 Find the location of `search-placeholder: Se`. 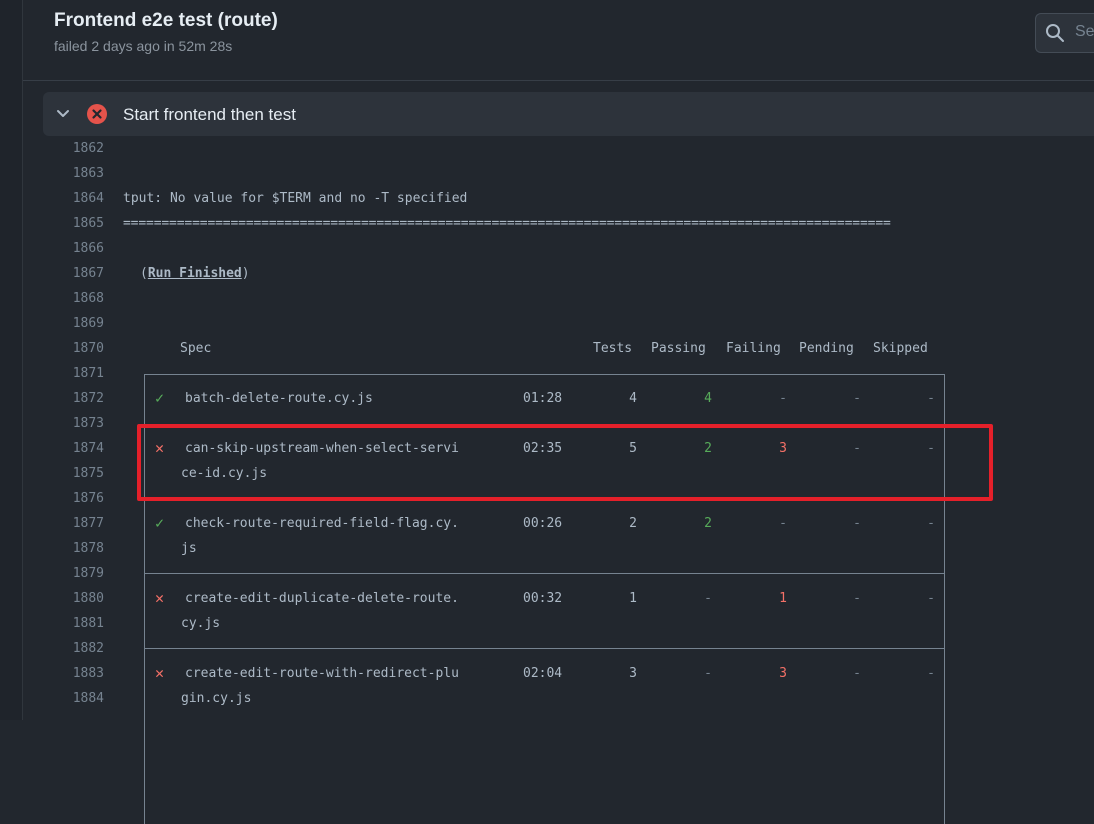

search-placeholder: Se is located at coordinates (1084, 31).